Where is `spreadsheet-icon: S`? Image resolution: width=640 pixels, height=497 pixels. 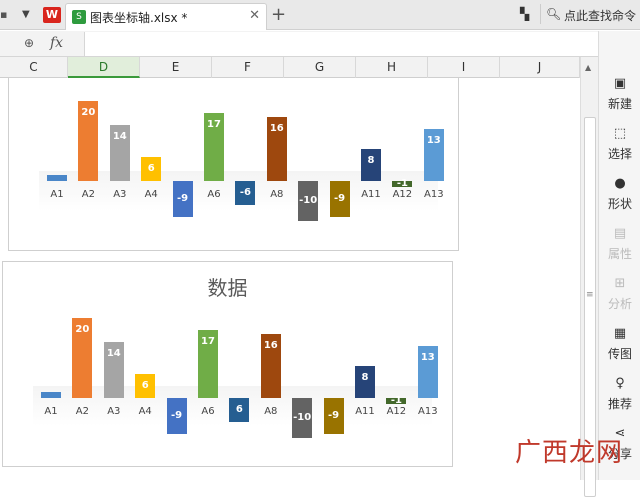
spreadsheet-icon: S is located at coordinates (79, 17).